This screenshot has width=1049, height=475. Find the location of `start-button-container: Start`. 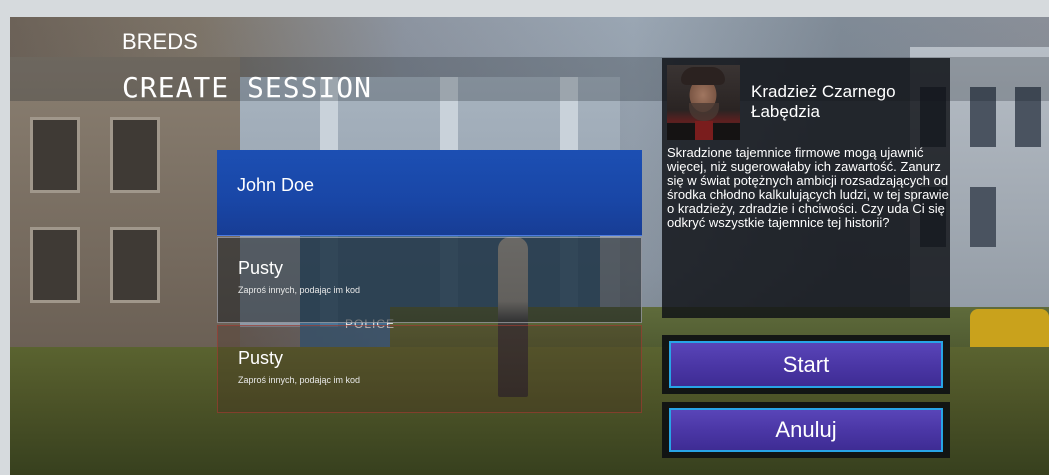

start-button-container: Start is located at coordinates (806, 364).